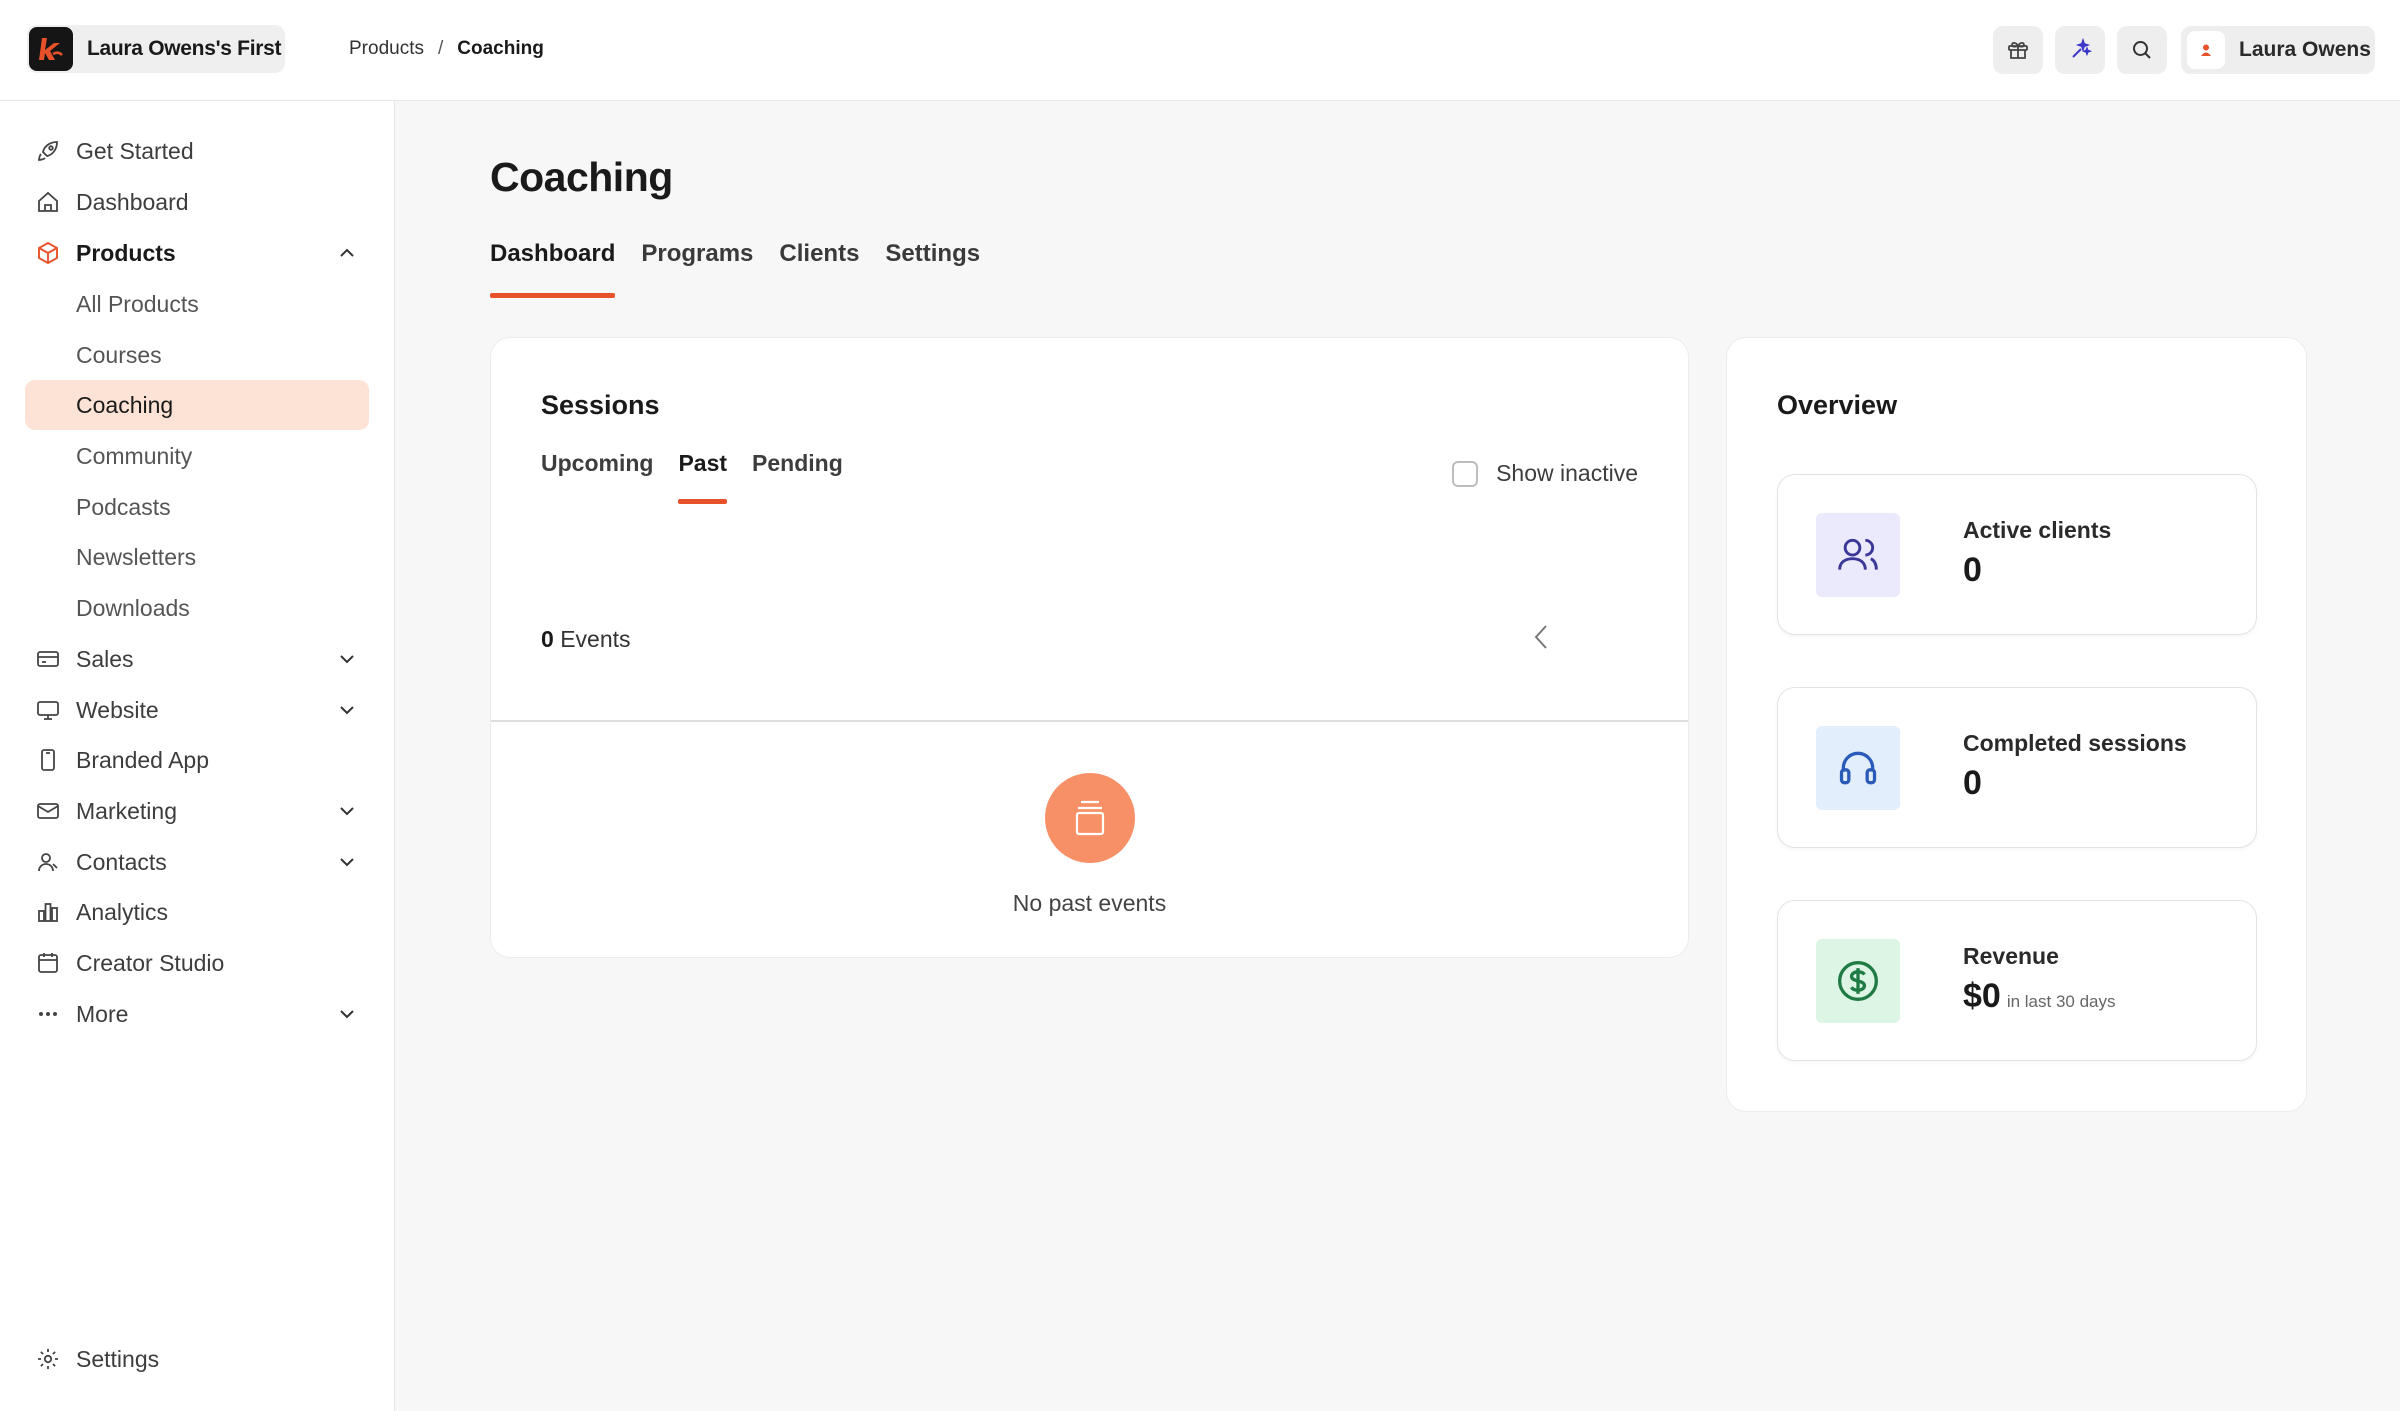  I want to click on sidebar-item-sales: Sales, so click(197, 659).